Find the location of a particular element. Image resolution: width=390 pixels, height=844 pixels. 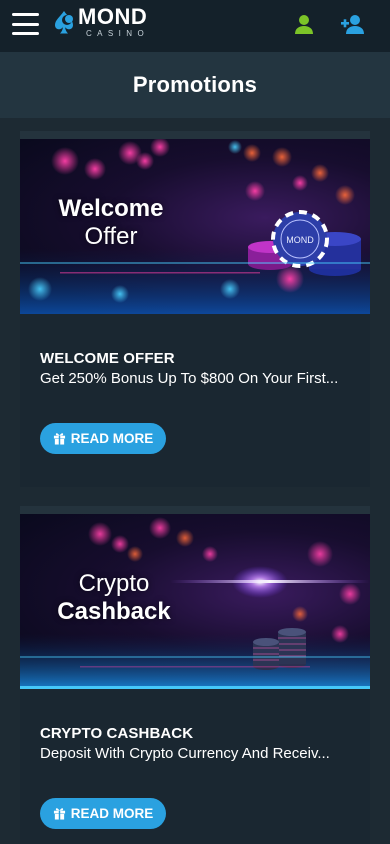

logo-word: MOND is located at coordinates (113, 16).